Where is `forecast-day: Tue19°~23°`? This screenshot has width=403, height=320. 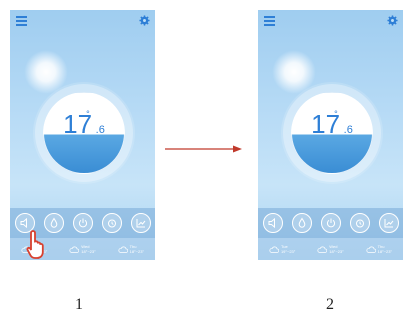
forecast-day: Tue19°~23° is located at coordinates (282, 249).